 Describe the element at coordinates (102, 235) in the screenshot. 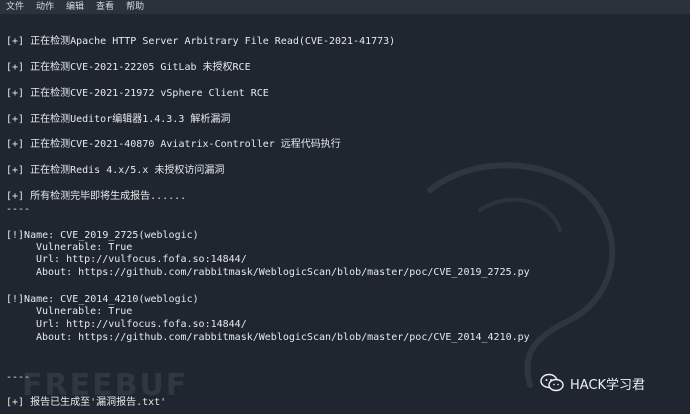

I see `terminal-line: [!]Name: CVE_2019_2725(weblogic)` at that location.